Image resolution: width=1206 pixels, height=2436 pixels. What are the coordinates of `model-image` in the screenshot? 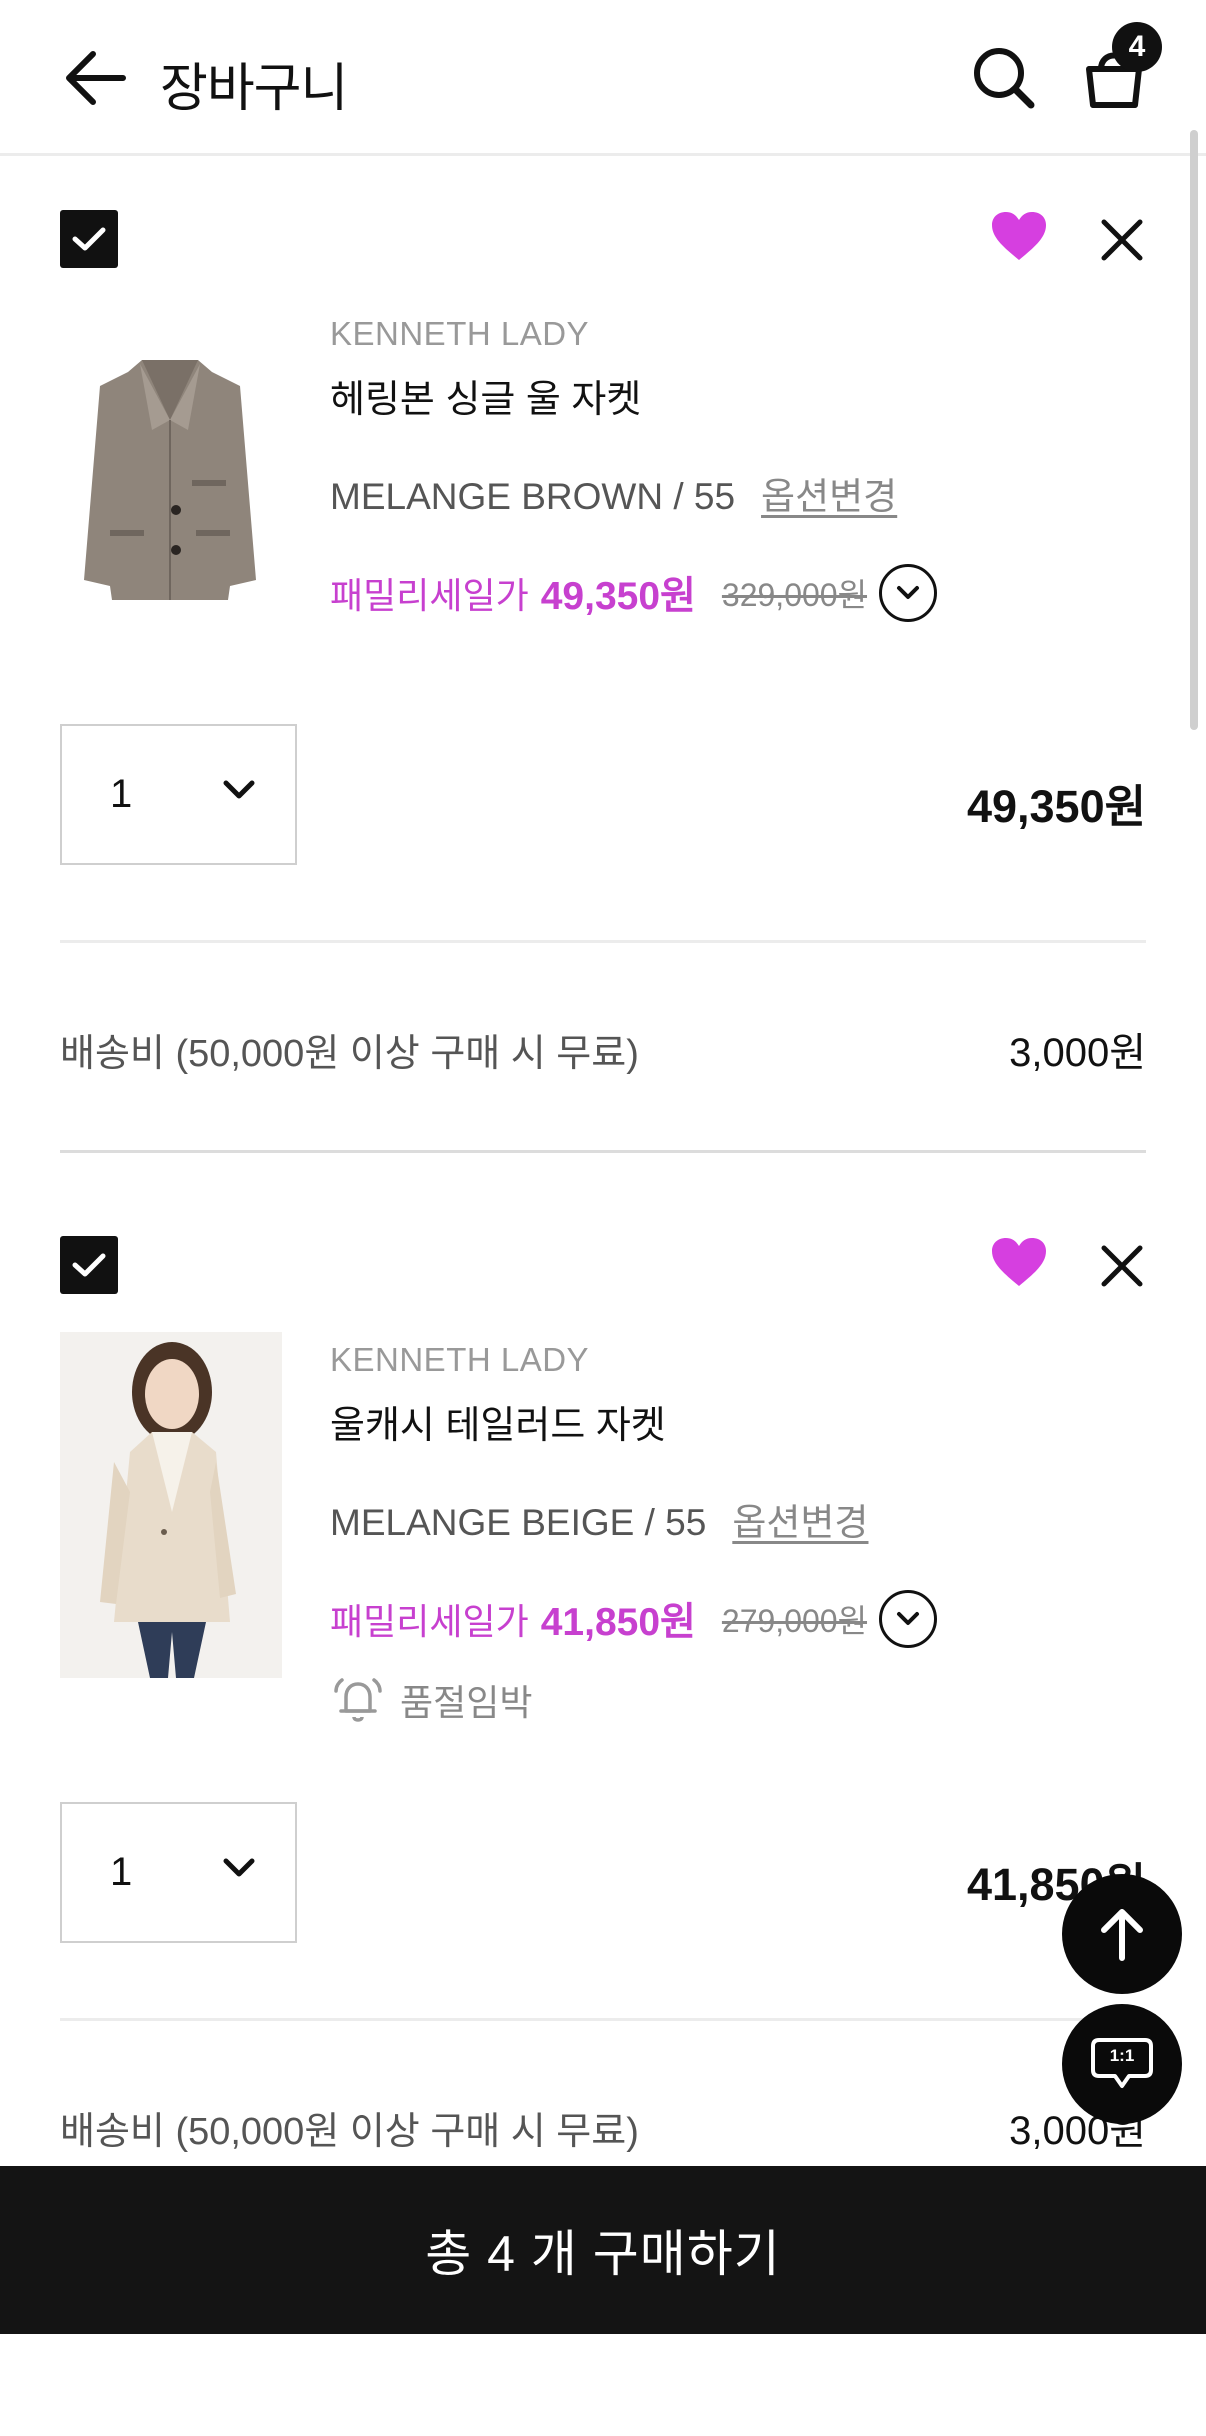 It's located at (171, 1505).